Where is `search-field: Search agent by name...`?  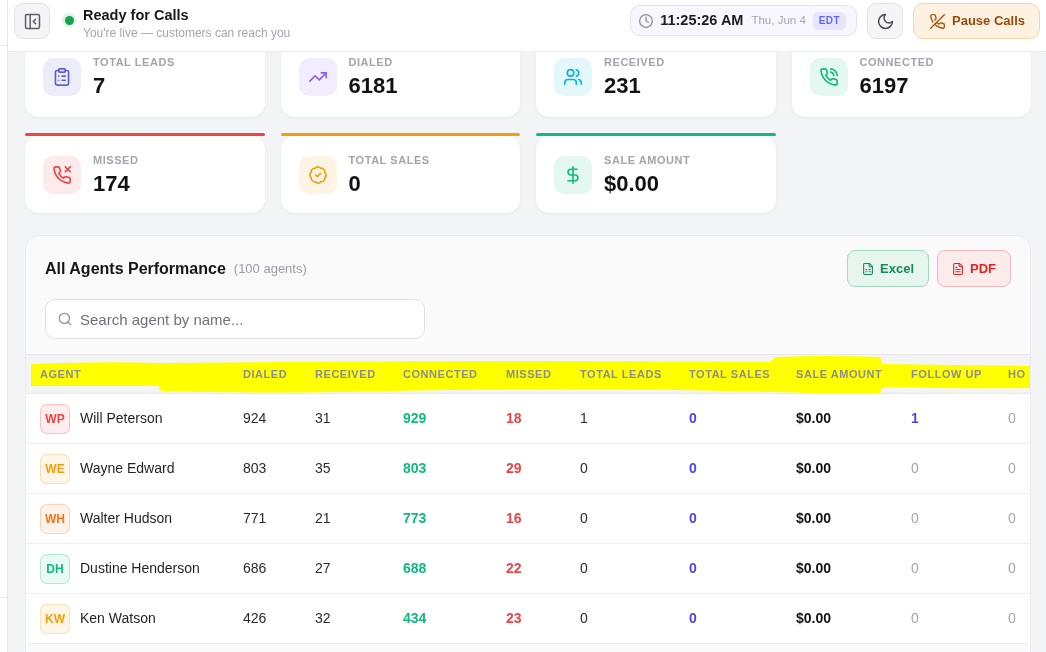
search-field: Search agent by name... is located at coordinates (235, 319).